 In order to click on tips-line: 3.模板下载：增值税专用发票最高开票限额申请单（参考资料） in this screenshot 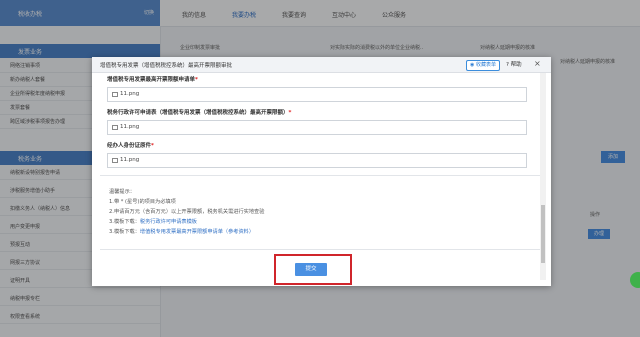, I will do `click(182, 232)`.